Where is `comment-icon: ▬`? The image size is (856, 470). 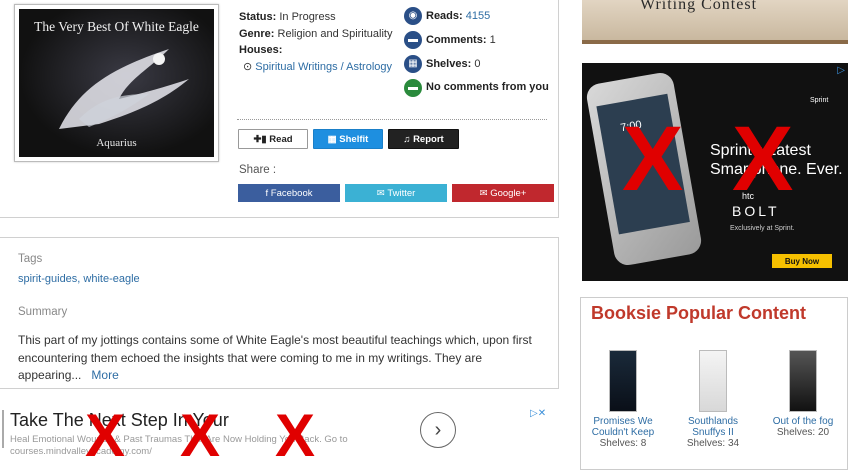
comment-icon: ▬ is located at coordinates (413, 40).